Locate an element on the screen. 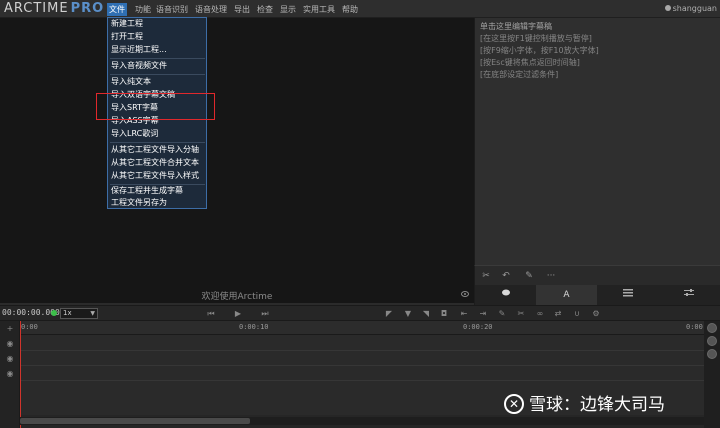 The height and width of the screenshot is (428, 720). menu-open-project: 打开工程 is located at coordinates (127, 37).